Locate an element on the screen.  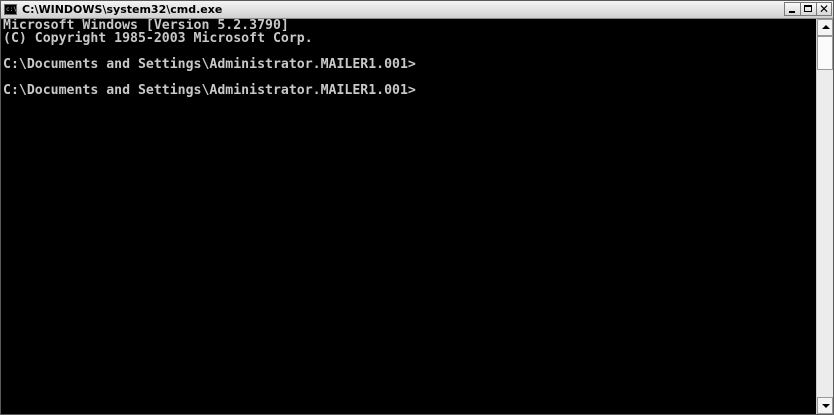
scroll-thumb is located at coordinates (825, 53).